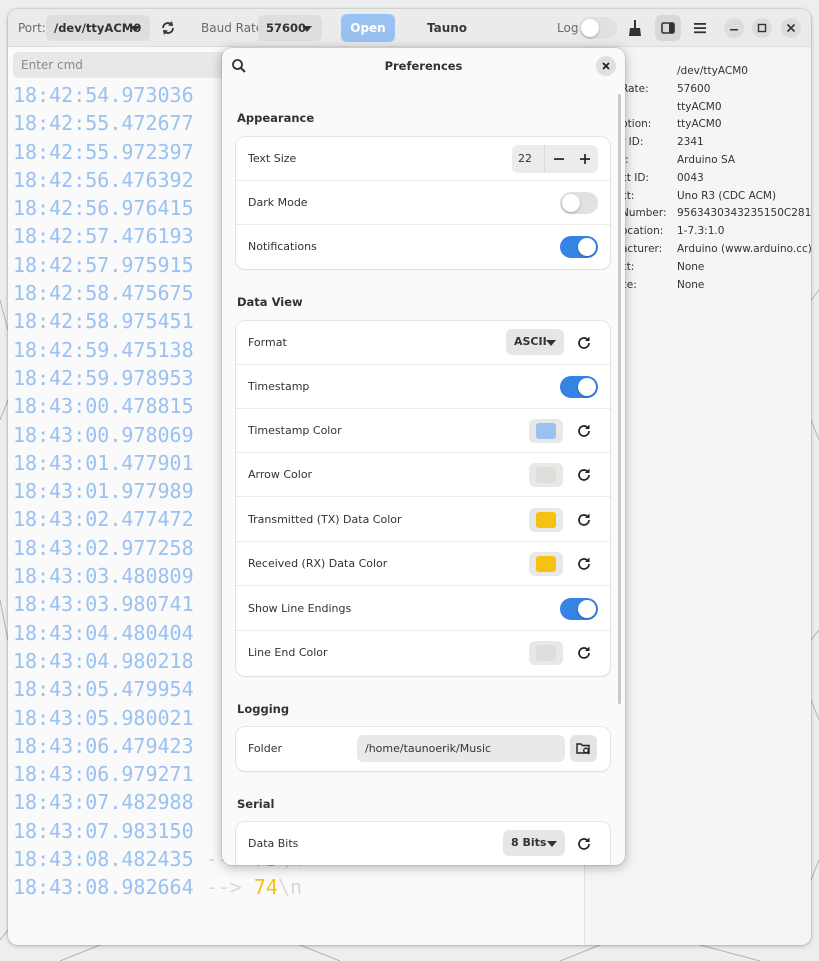  What do you see at coordinates (265, 887) in the screenshot?
I see `terminal-value: 74` at bounding box center [265, 887].